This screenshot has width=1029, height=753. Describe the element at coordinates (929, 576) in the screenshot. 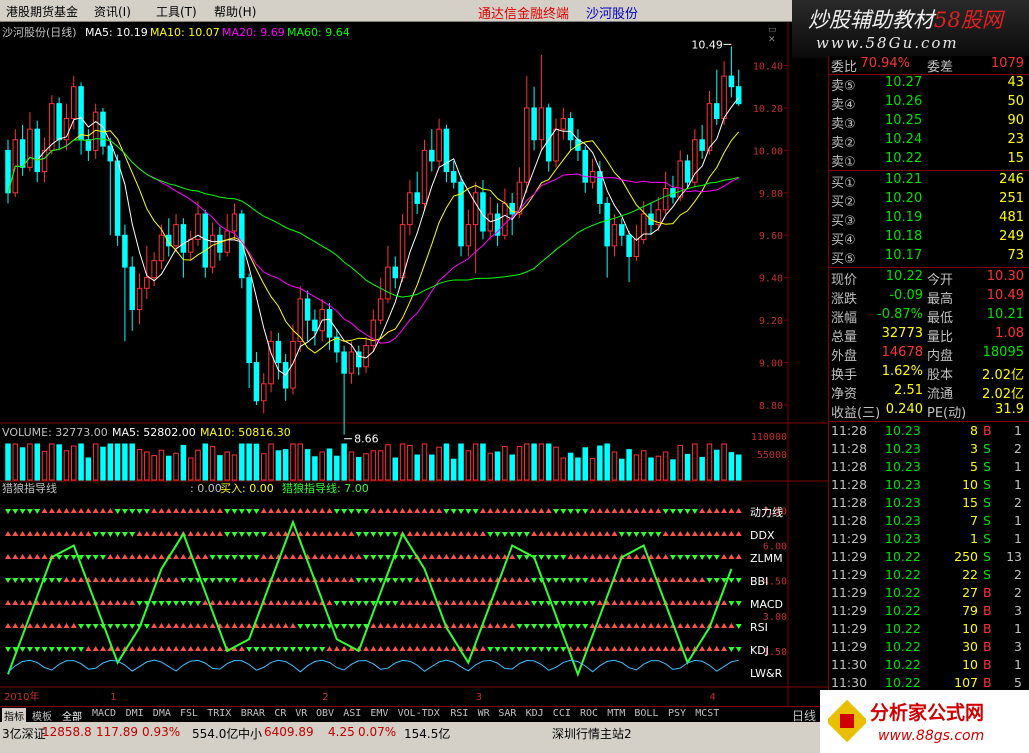

I see `trade-tick-row: 11:29 10.22 22 S 2` at that location.